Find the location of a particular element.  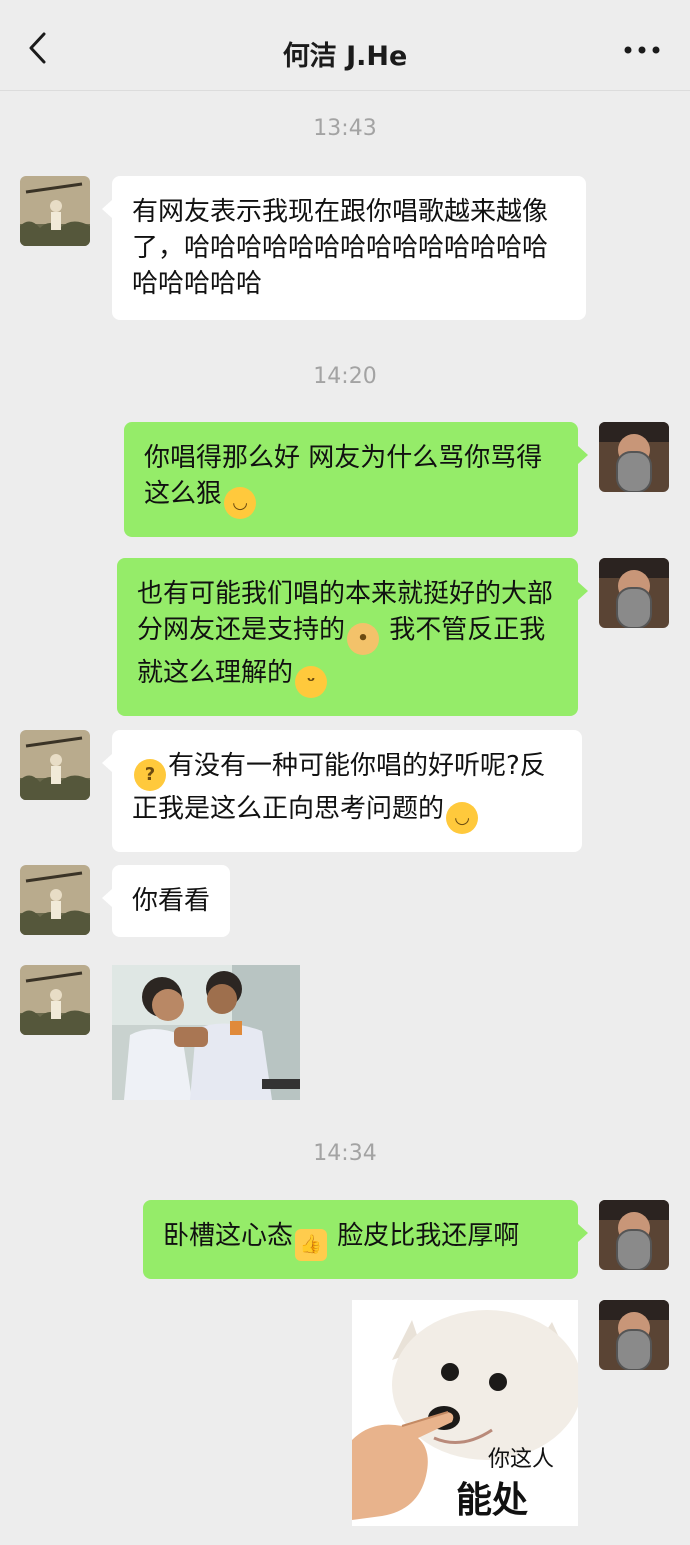

message-text: 卧槽这心态 is located at coordinates (228, 1236).